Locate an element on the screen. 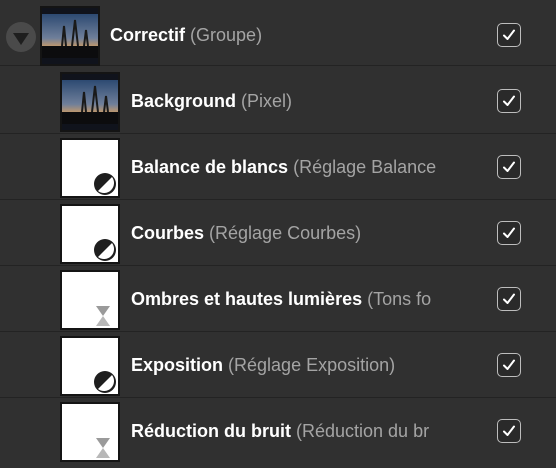 Image resolution: width=556 pixels, height=468 pixels. layer-row-reduction-du-bruit: Réduction du bruit (Réduction du br is located at coordinates (278, 433).